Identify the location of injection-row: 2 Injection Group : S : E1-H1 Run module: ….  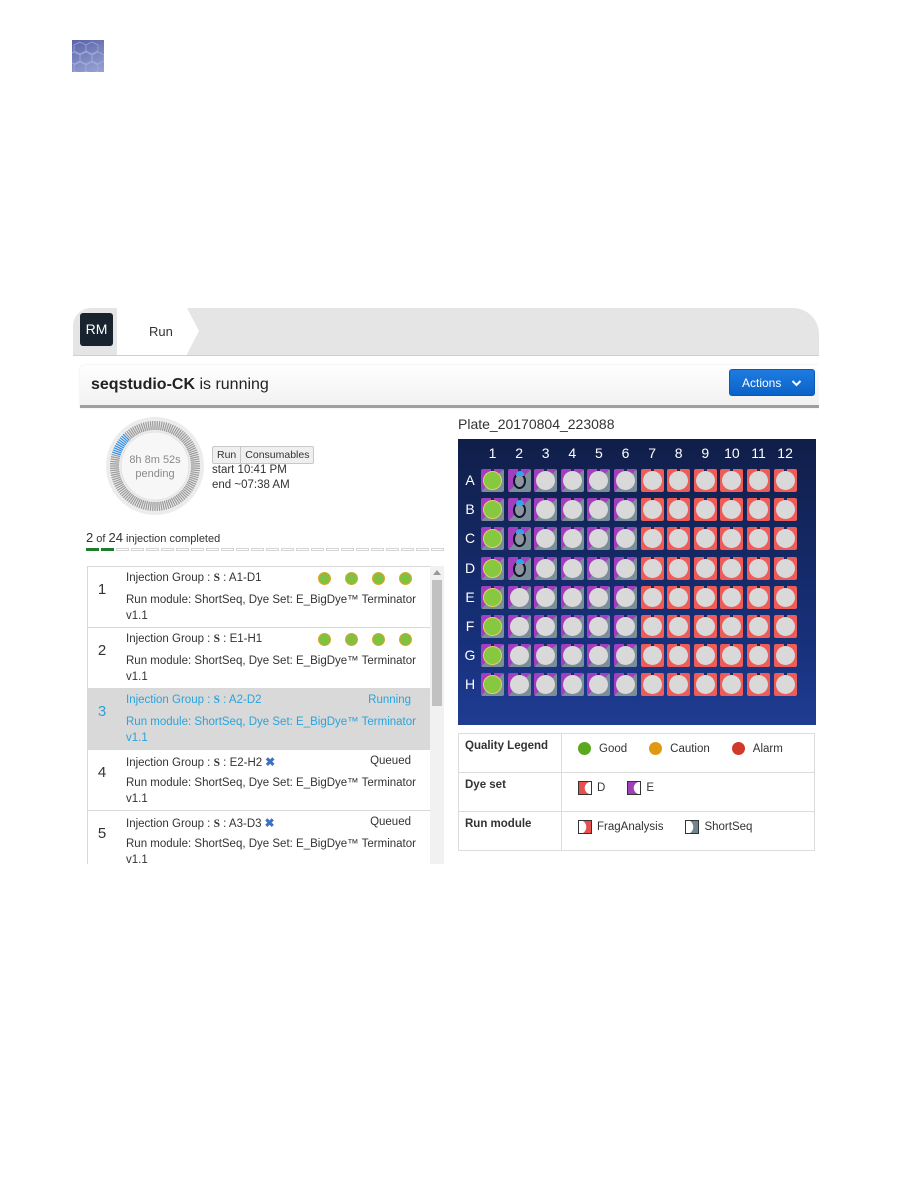
(259, 658).